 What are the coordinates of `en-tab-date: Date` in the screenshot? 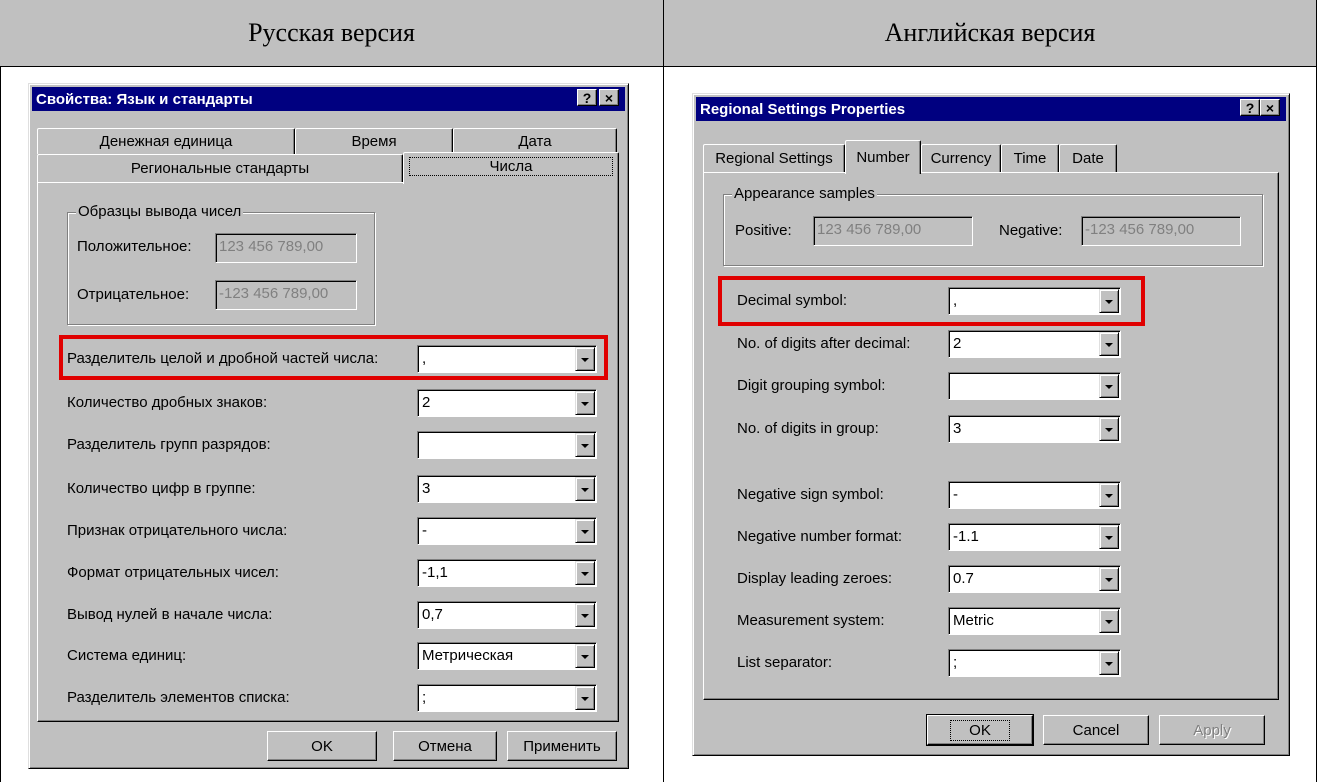 It's located at (1088, 158).